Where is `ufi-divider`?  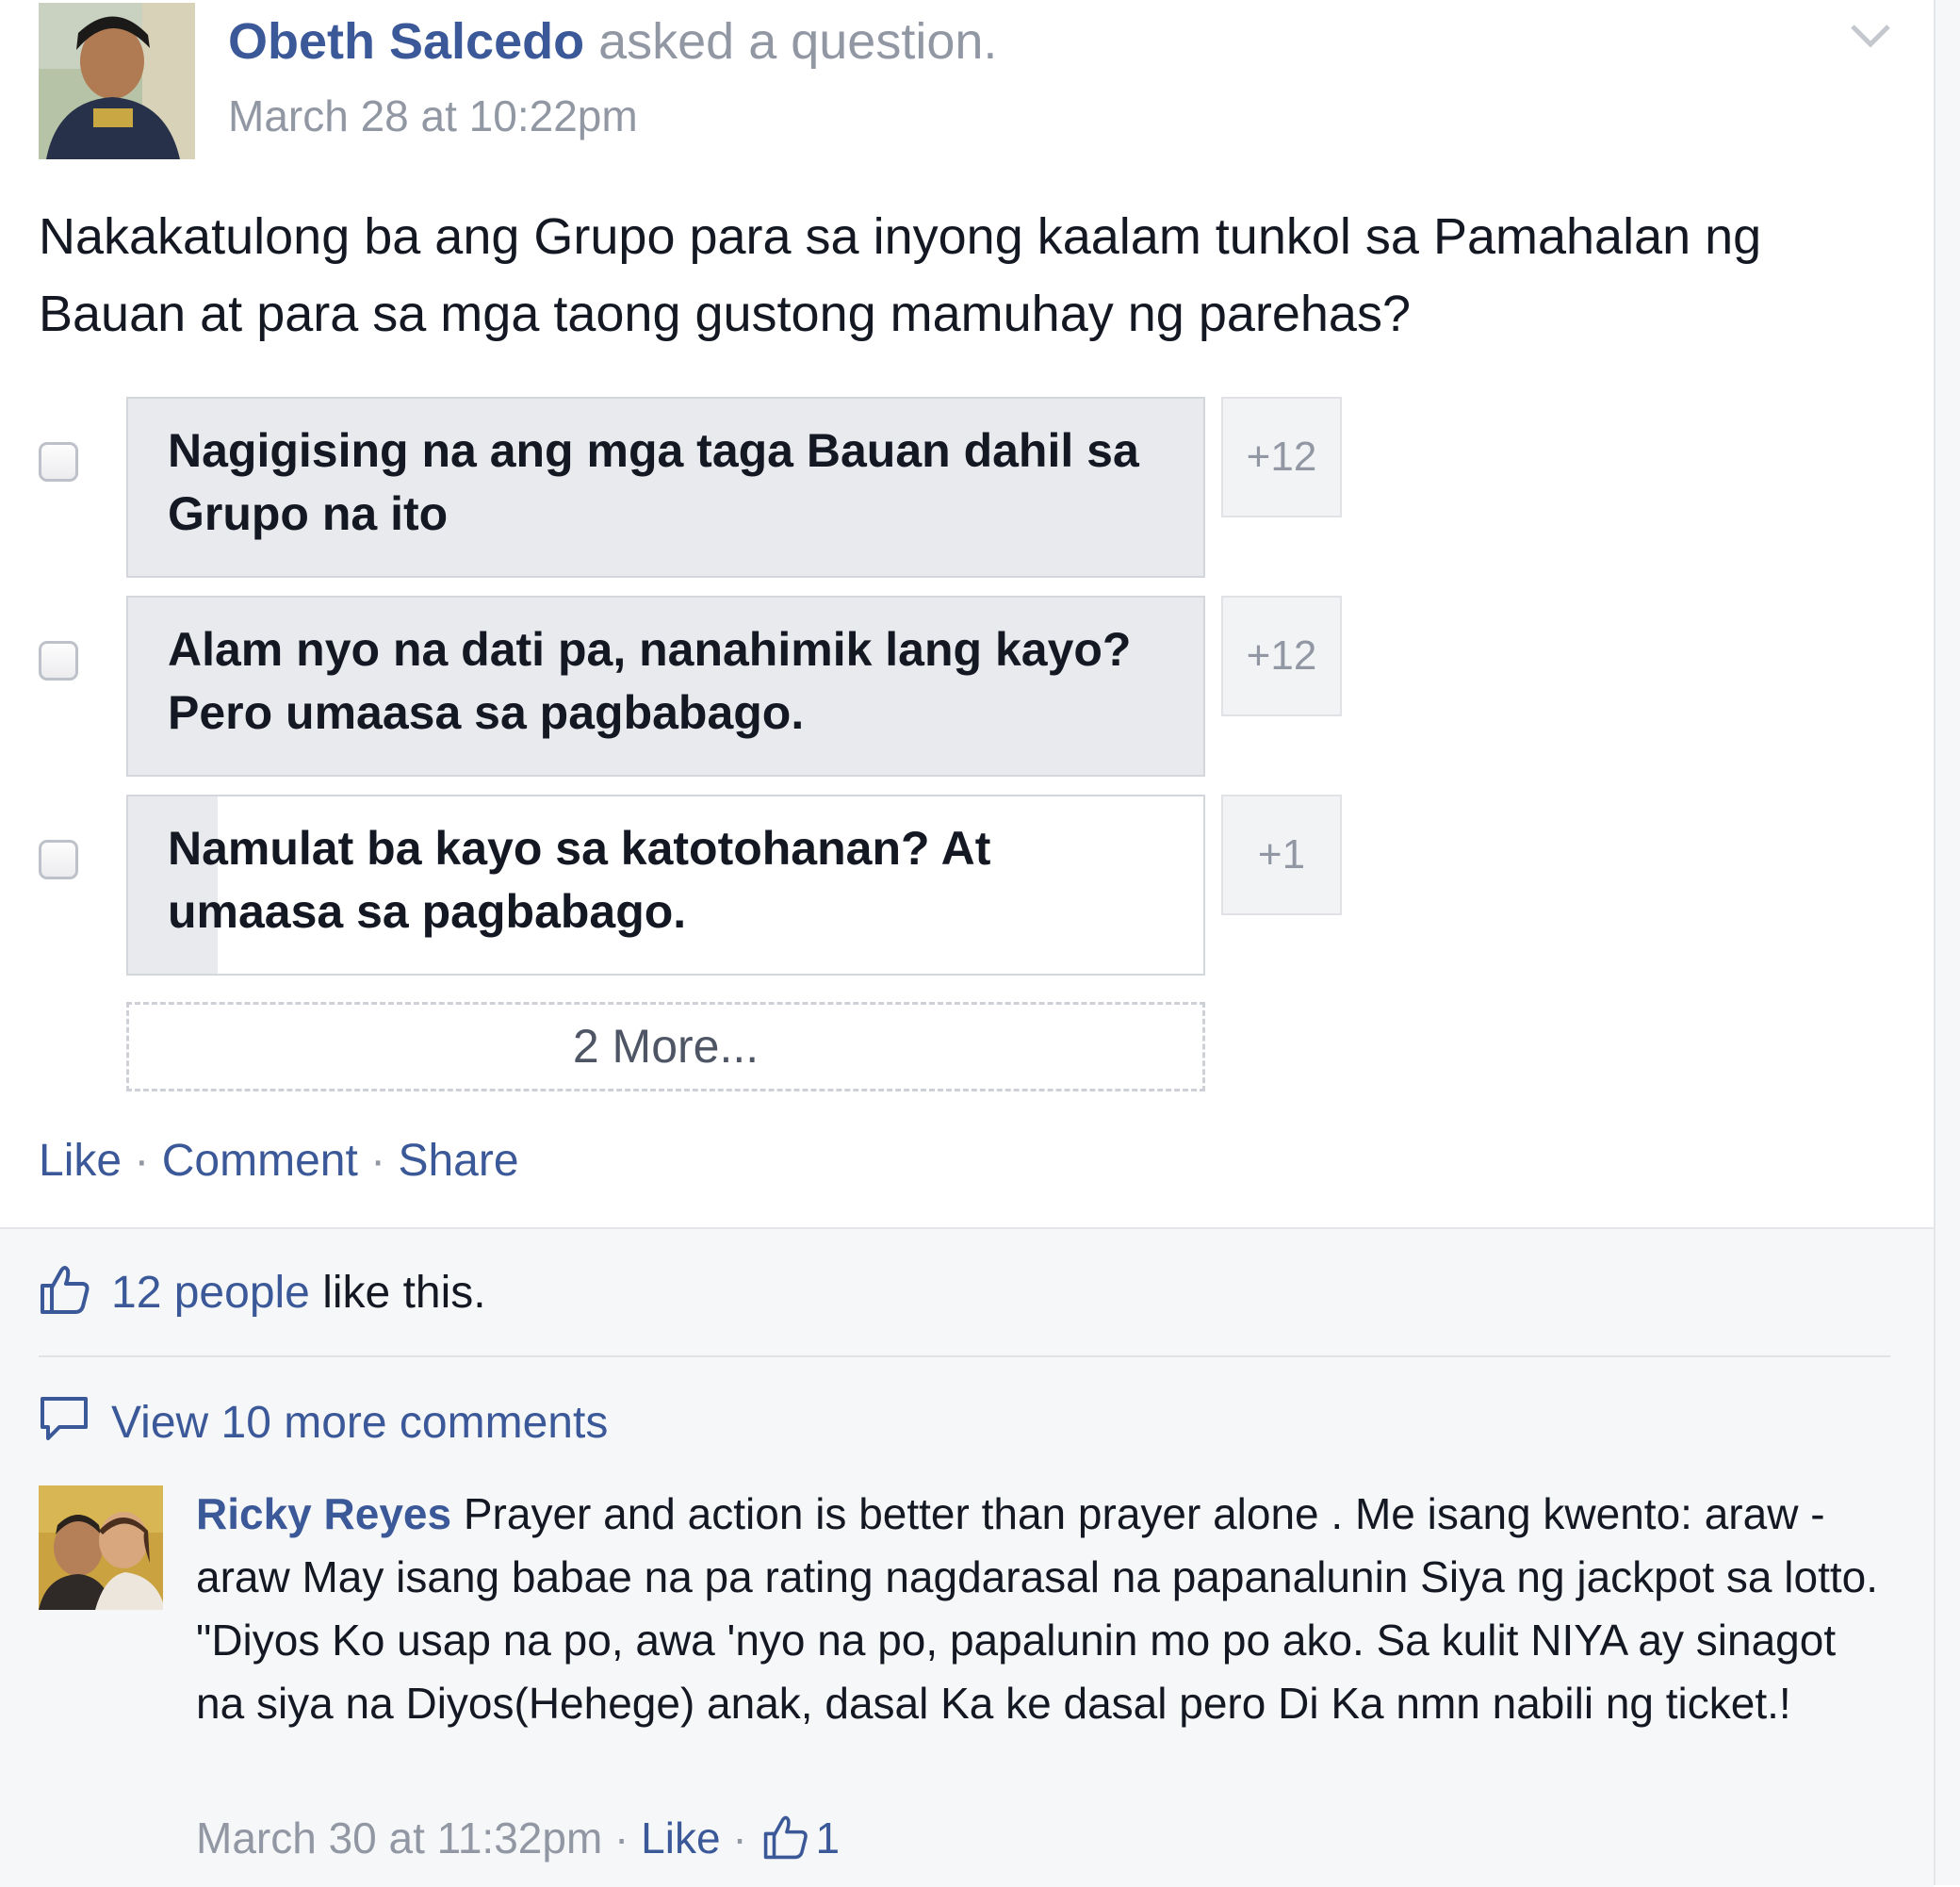 ufi-divider is located at coordinates (965, 1356).